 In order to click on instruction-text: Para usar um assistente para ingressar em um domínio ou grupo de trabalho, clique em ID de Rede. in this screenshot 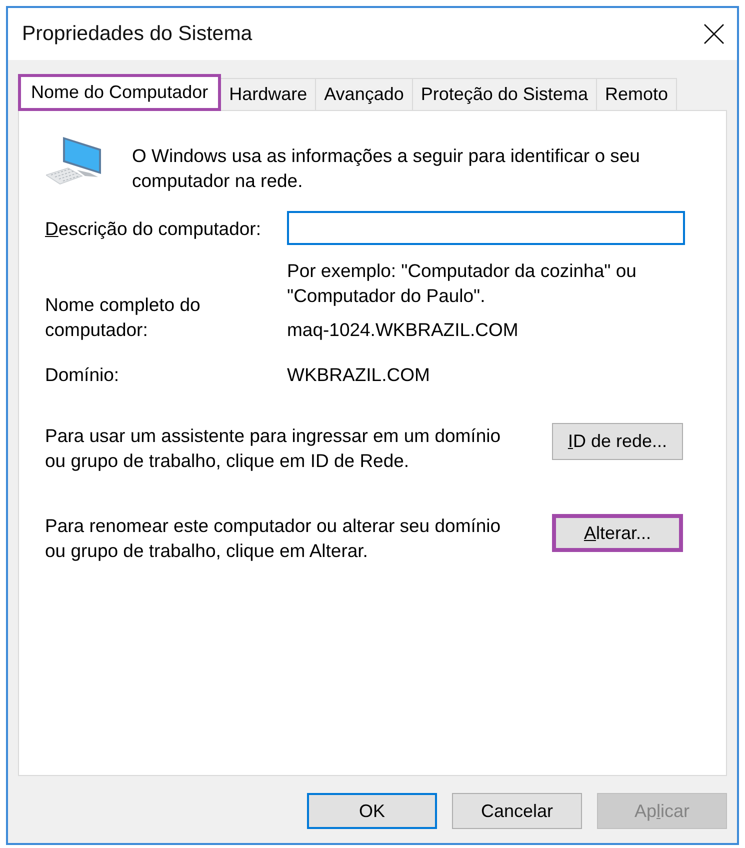, I will do `click(273, 448)`.